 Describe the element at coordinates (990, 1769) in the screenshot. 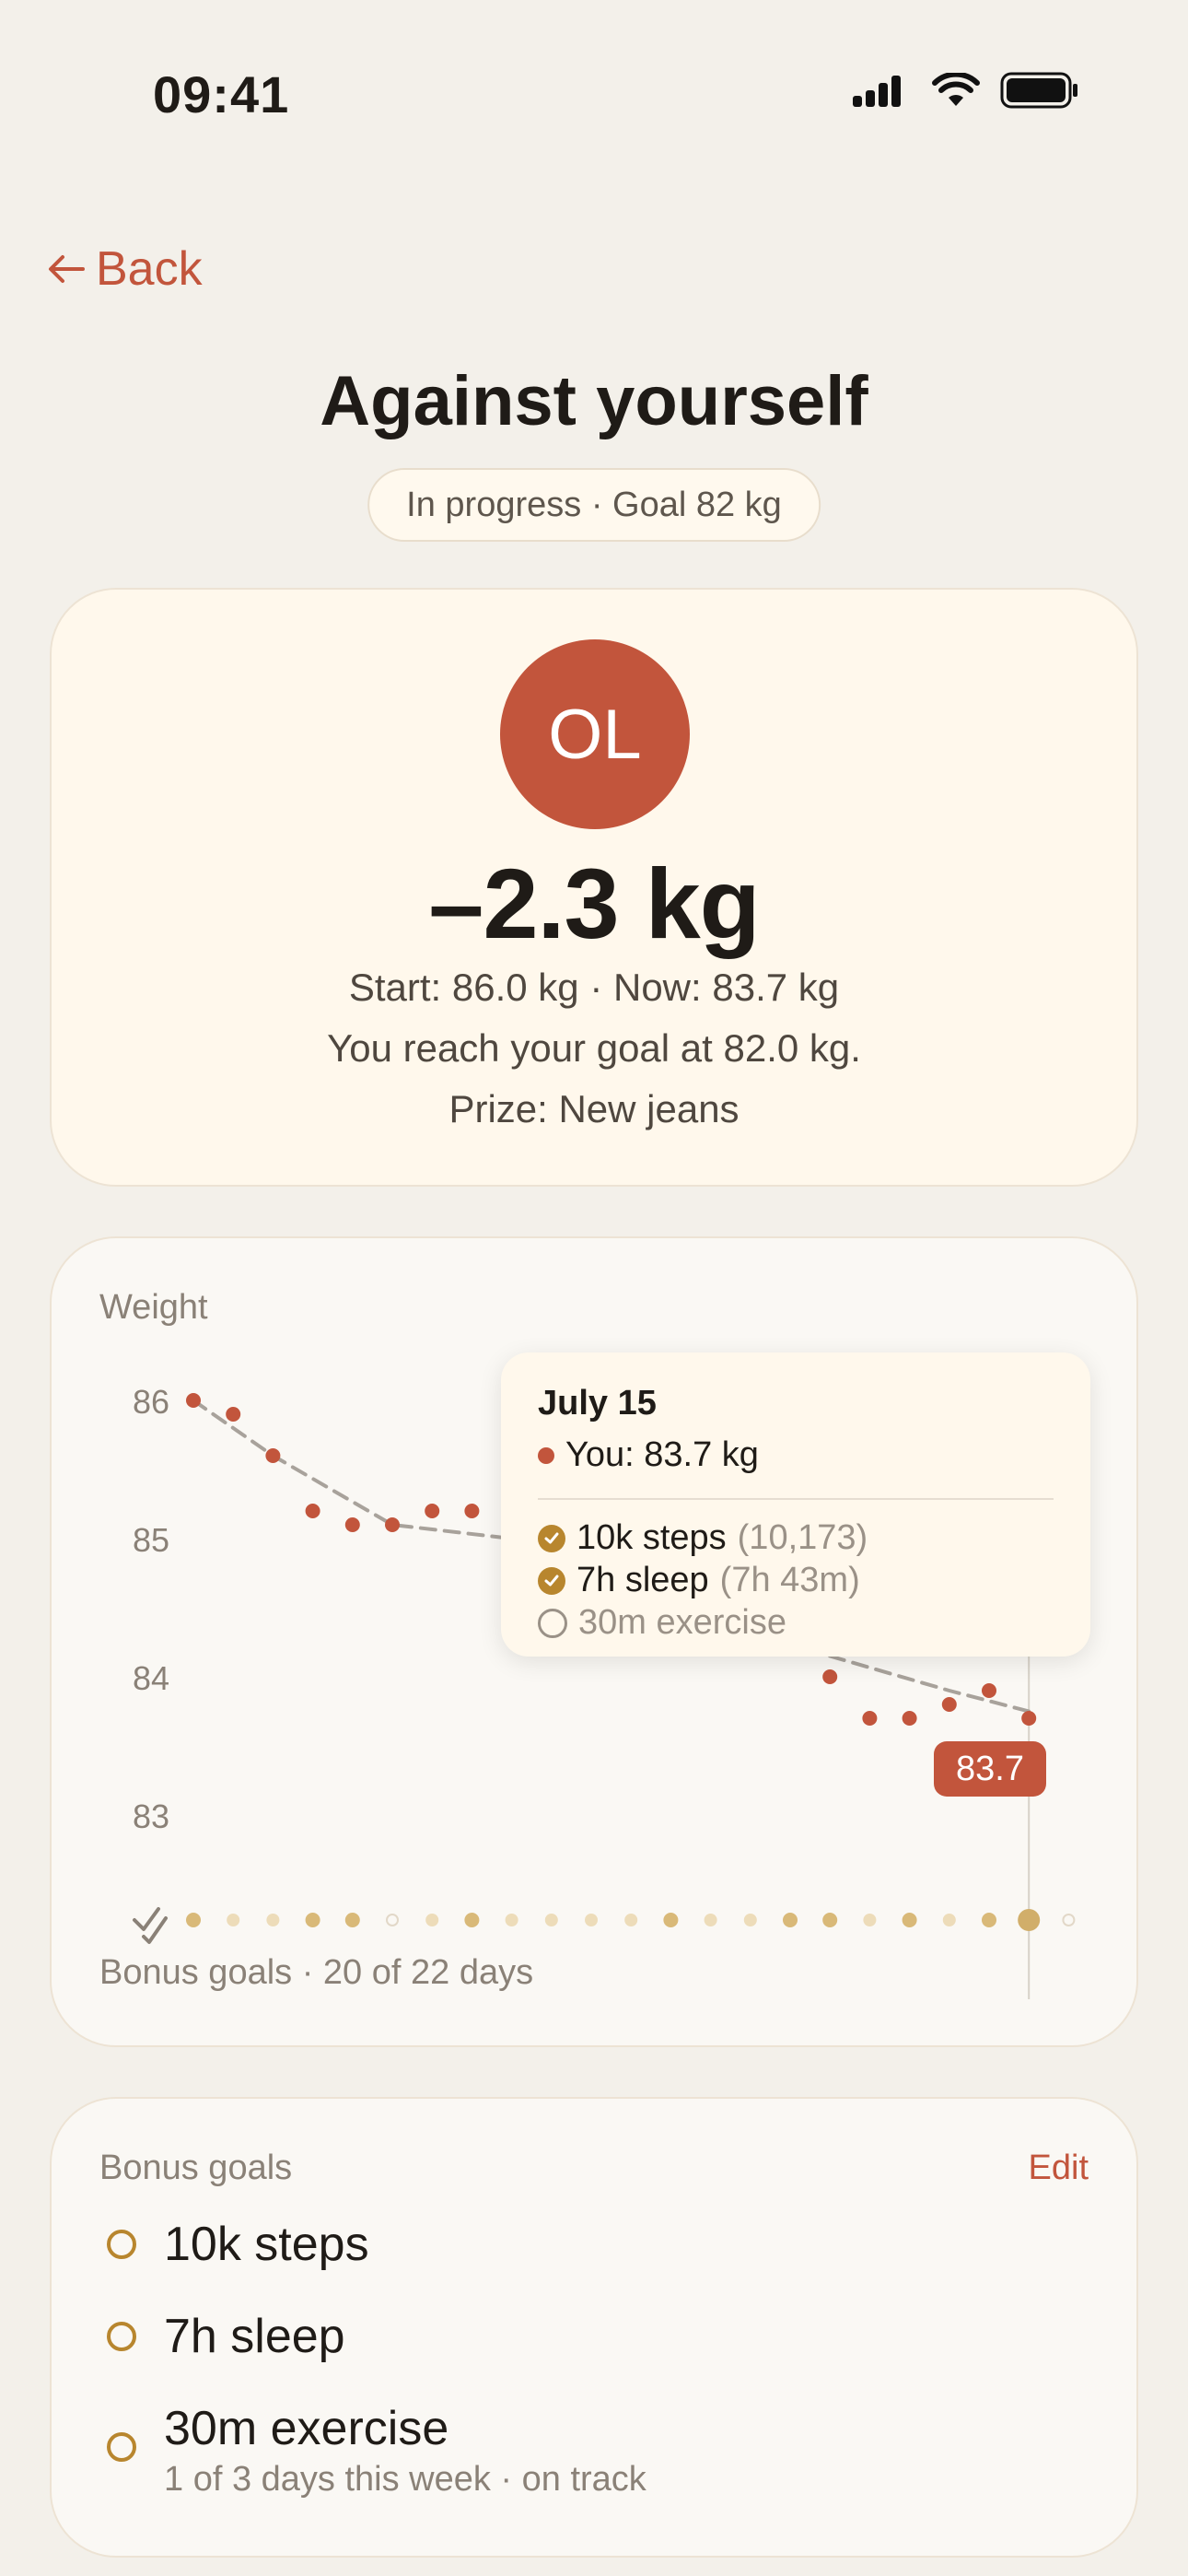

I see `current-value-badge: 83.7` at that location.